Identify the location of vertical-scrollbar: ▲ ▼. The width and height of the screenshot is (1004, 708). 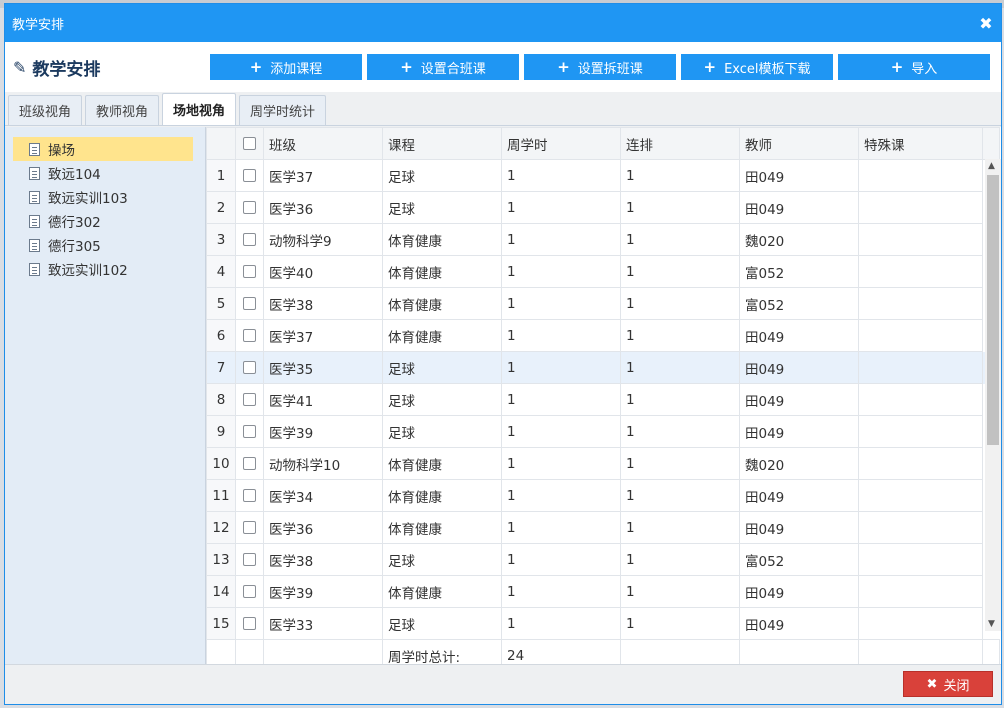
(993, 395).